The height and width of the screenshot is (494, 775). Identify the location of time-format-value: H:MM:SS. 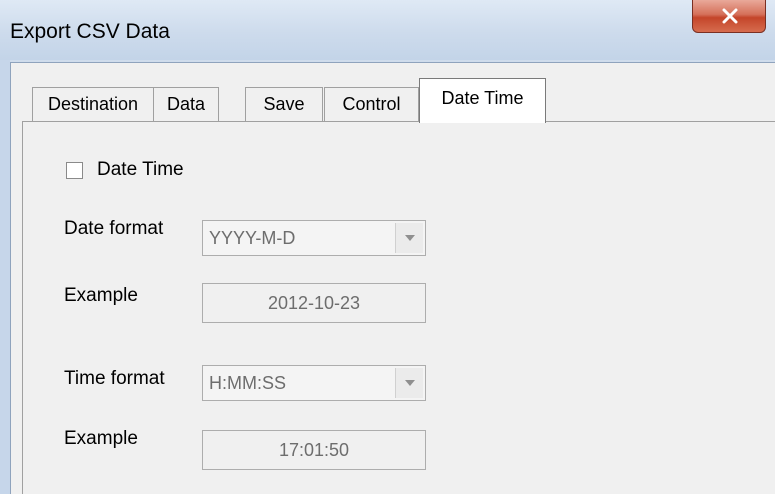
(248, 383).